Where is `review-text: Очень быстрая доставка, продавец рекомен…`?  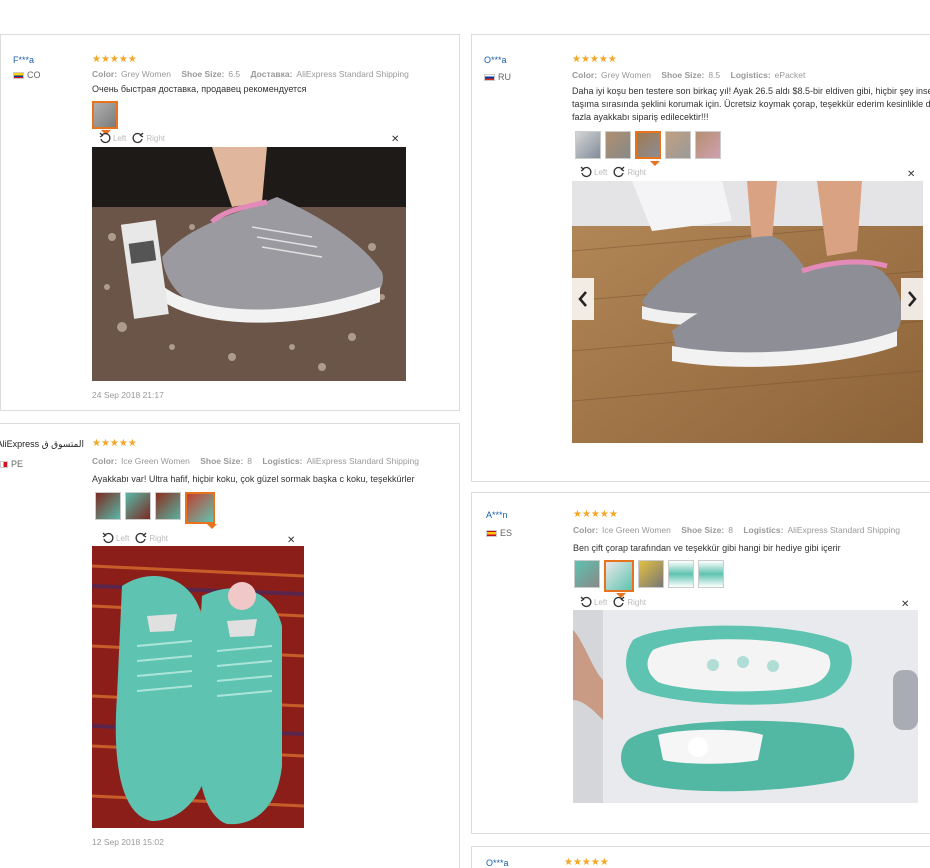 review-text: Очень быстрая доставка, продавец рекомен… is located at coordinates (199, 89).